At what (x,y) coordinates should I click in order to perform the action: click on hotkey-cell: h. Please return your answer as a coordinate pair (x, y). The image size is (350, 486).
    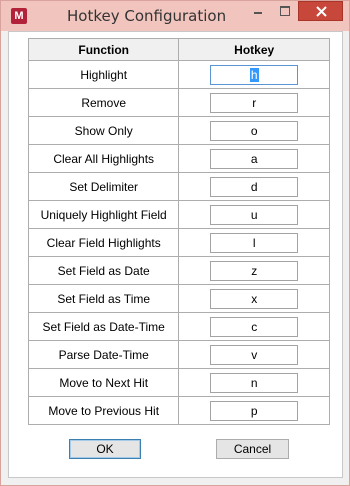
    Looking at the image, I should click on (254, 74).